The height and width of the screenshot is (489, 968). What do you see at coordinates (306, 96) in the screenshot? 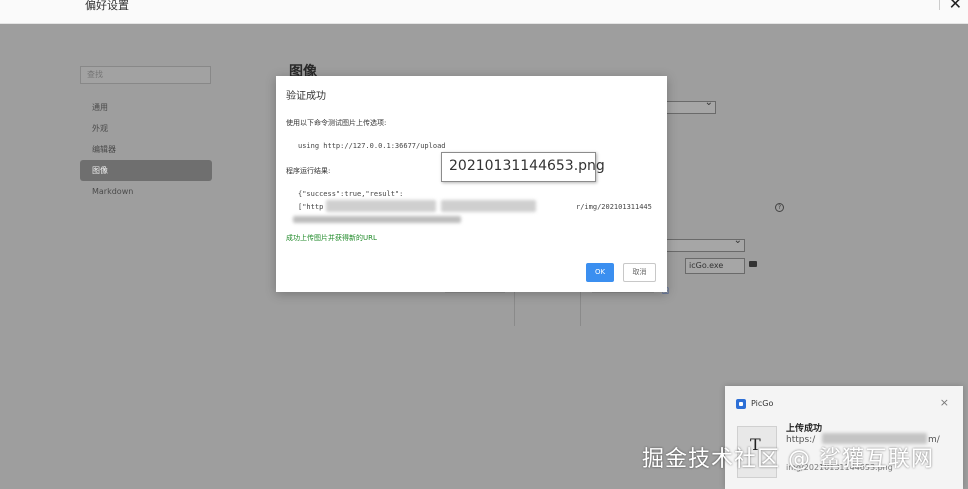
I see `dialog-title: 验证成功` at bounding box center [306, 96].